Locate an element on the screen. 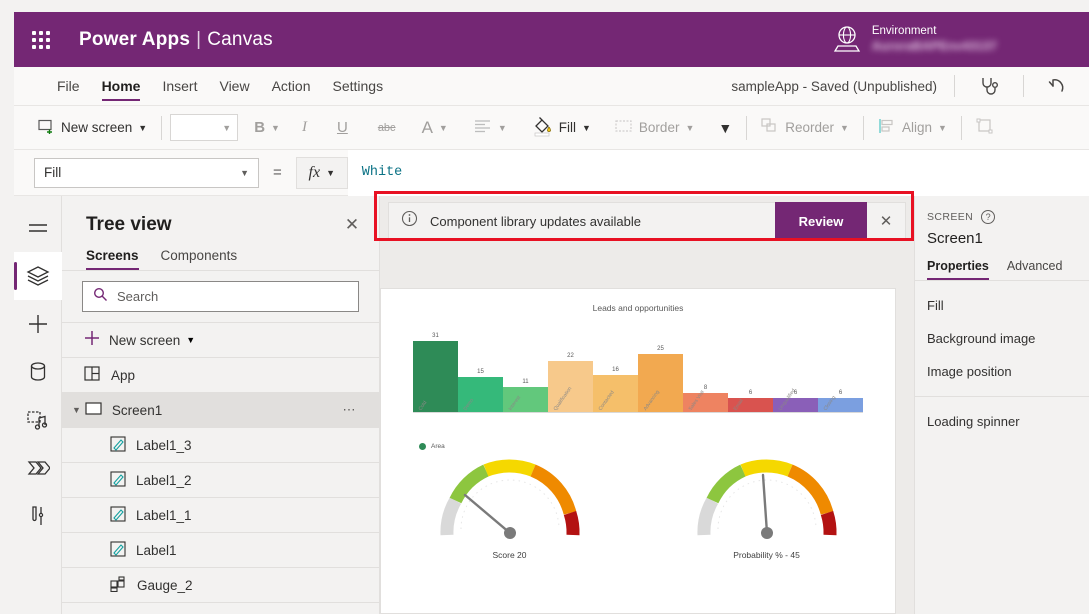 The image size is (1089, 614). tree-item-label1-1: Label1_1 is located at coordinates (220, 515).